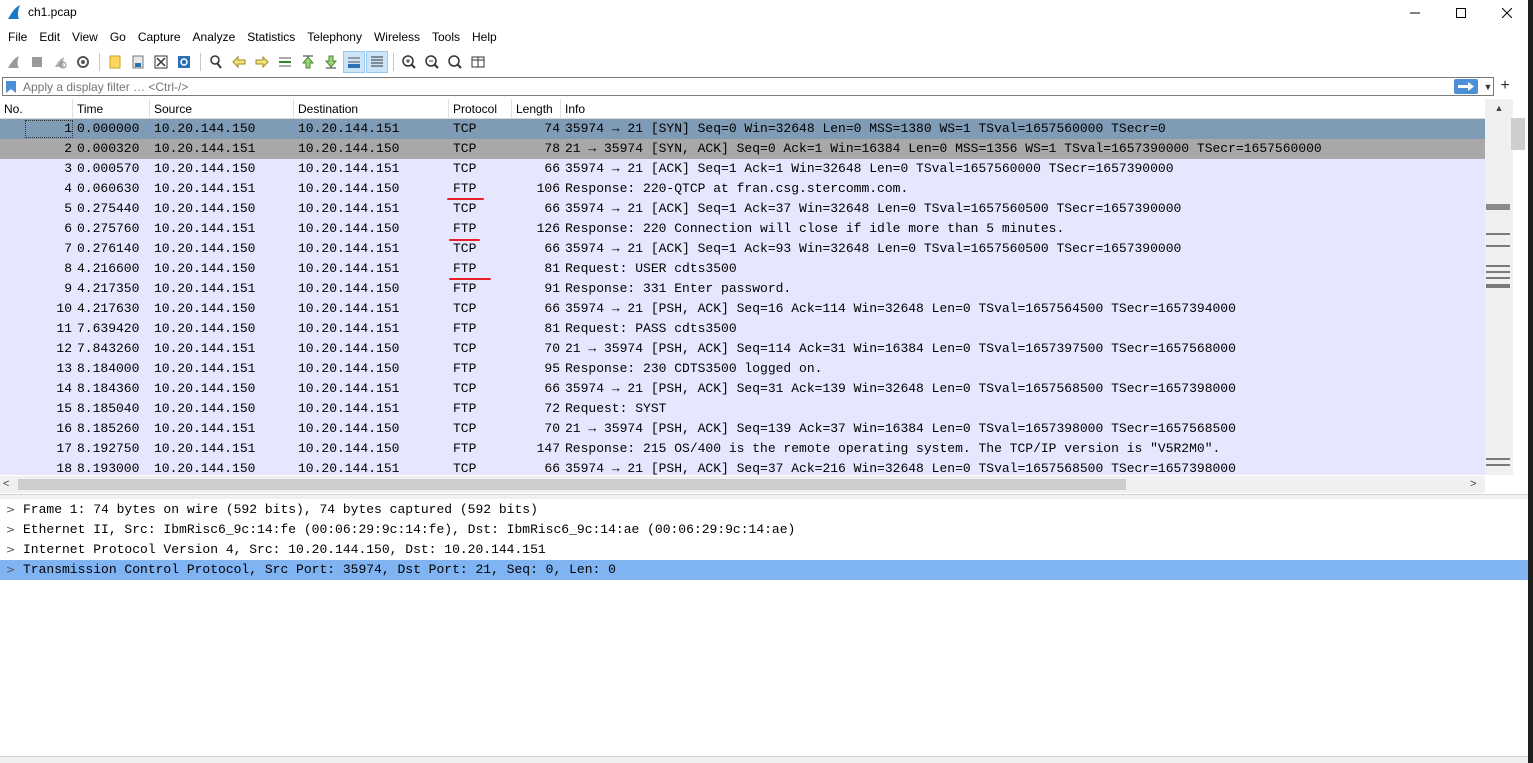 This screenshot has height=763, width=1533. What do you see at coordinates (354, 62) in the screenshot?
I see `autoscroll-button` at bounding box center [354, 62].